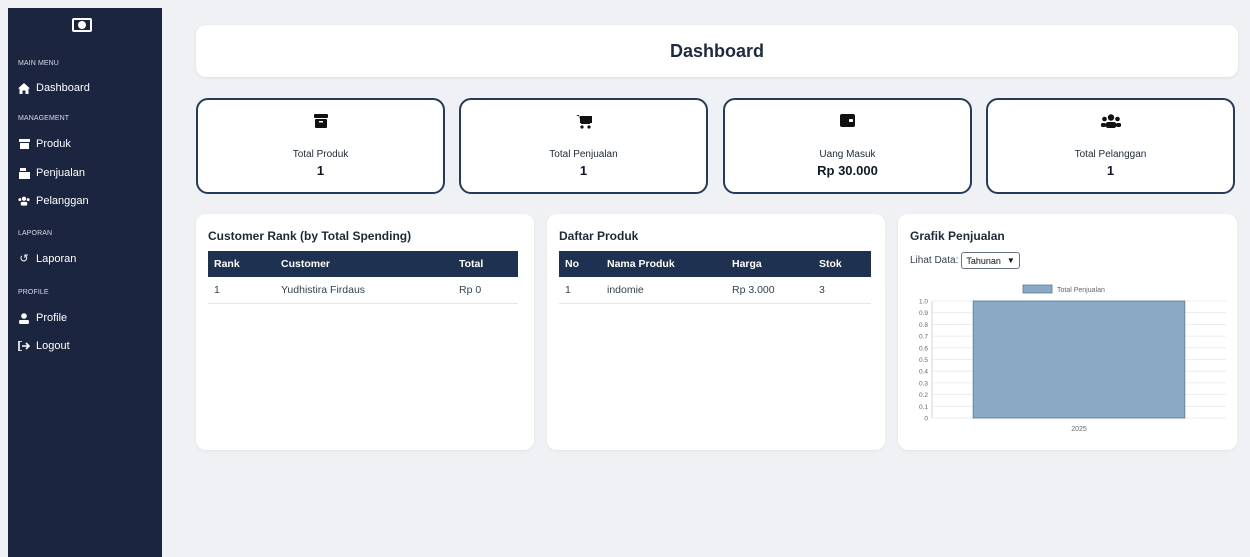 The image size is (1250, 557). What do you see at coordinates (24, 88) in the screenshot?
I see `home-icon` at bounding box center [24, 88].